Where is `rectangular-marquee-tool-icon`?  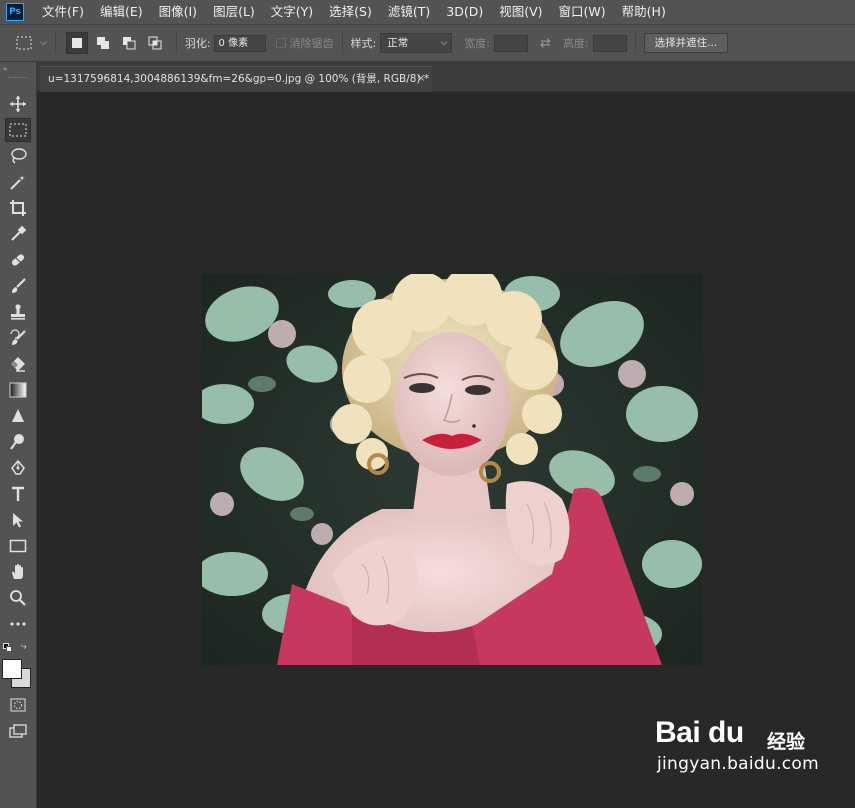 rectangular-marquee-tool-icon is located at coordinates (18, 130).